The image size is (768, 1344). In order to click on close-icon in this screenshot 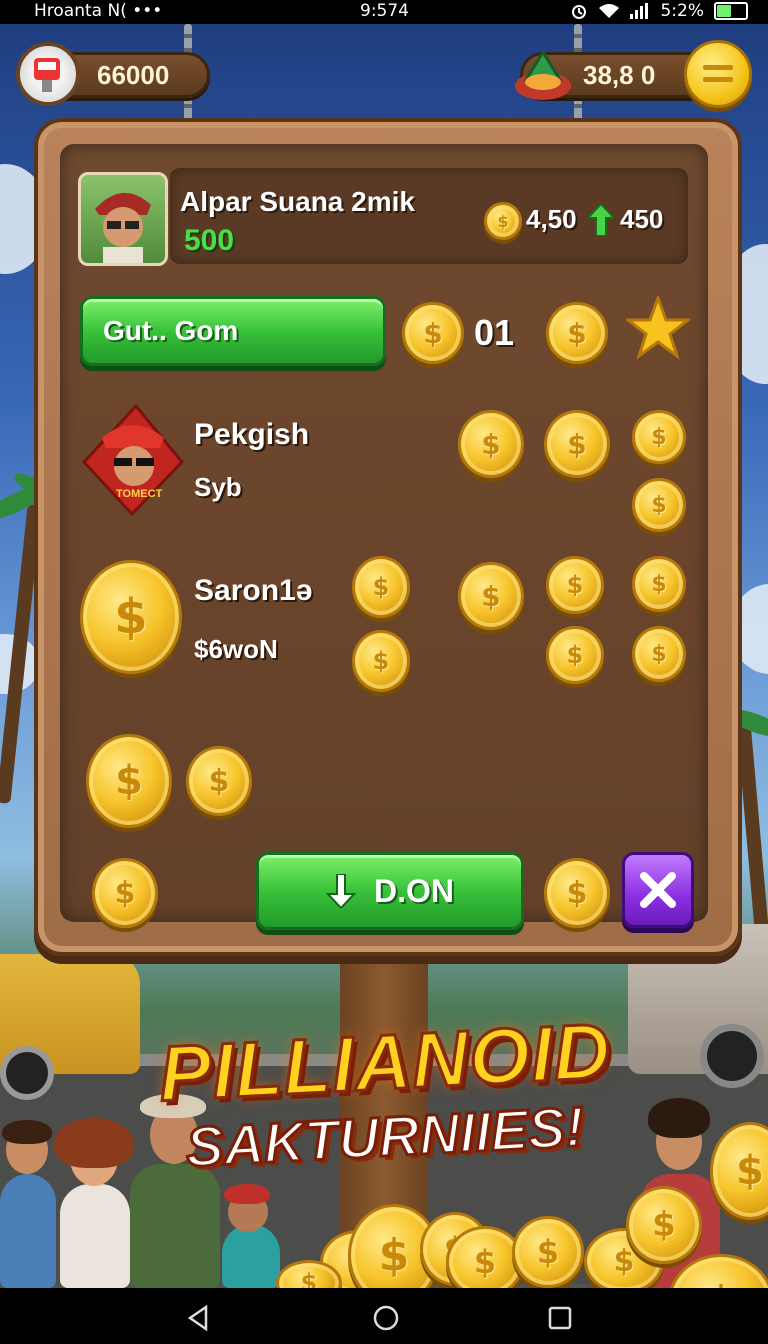, I will do `click(658, 890)`.